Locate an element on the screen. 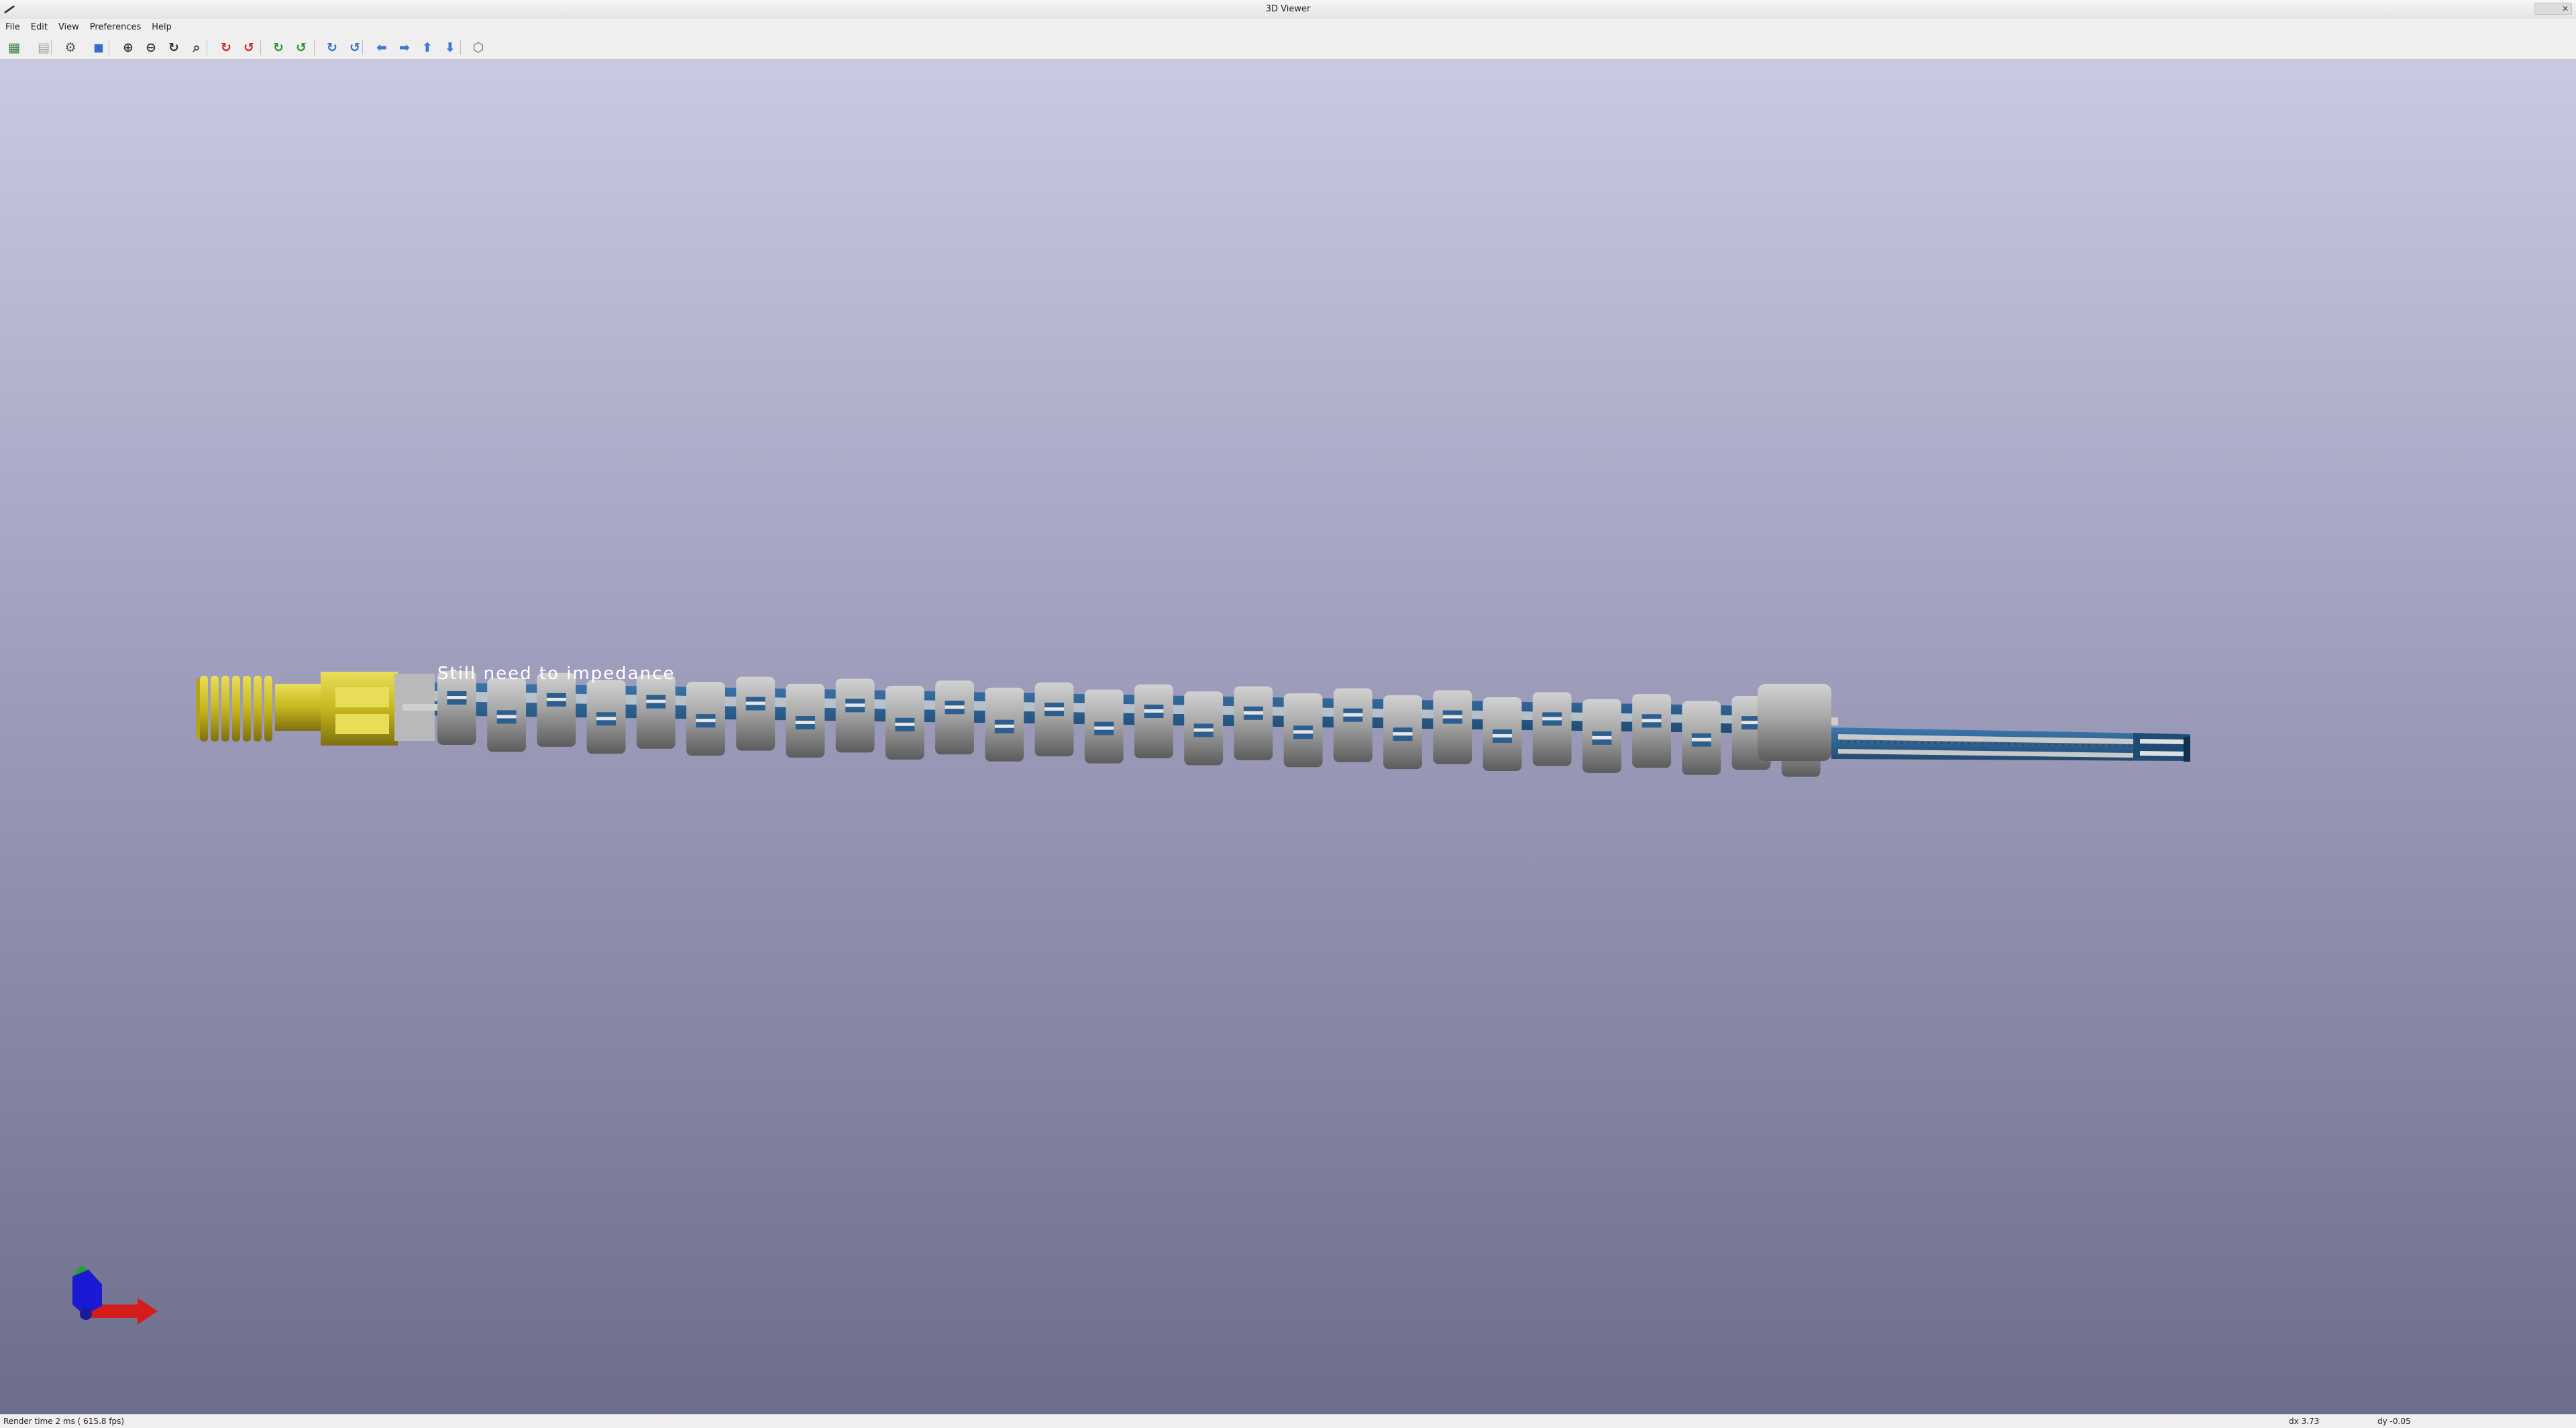  redraw-button: ↻ is located at coordinates (173, 47).